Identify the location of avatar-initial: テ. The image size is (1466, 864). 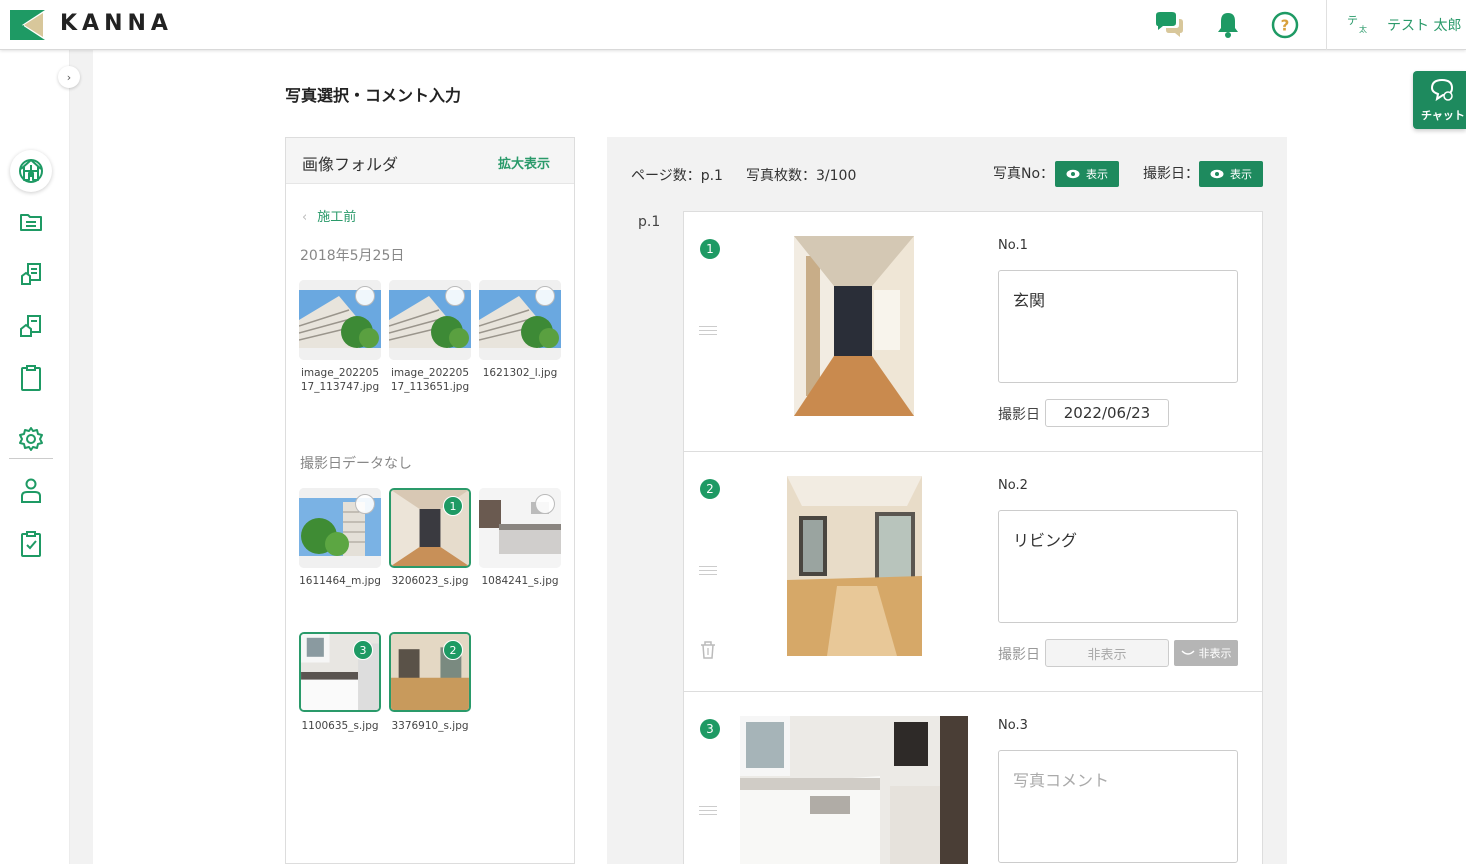
(1352, 20).